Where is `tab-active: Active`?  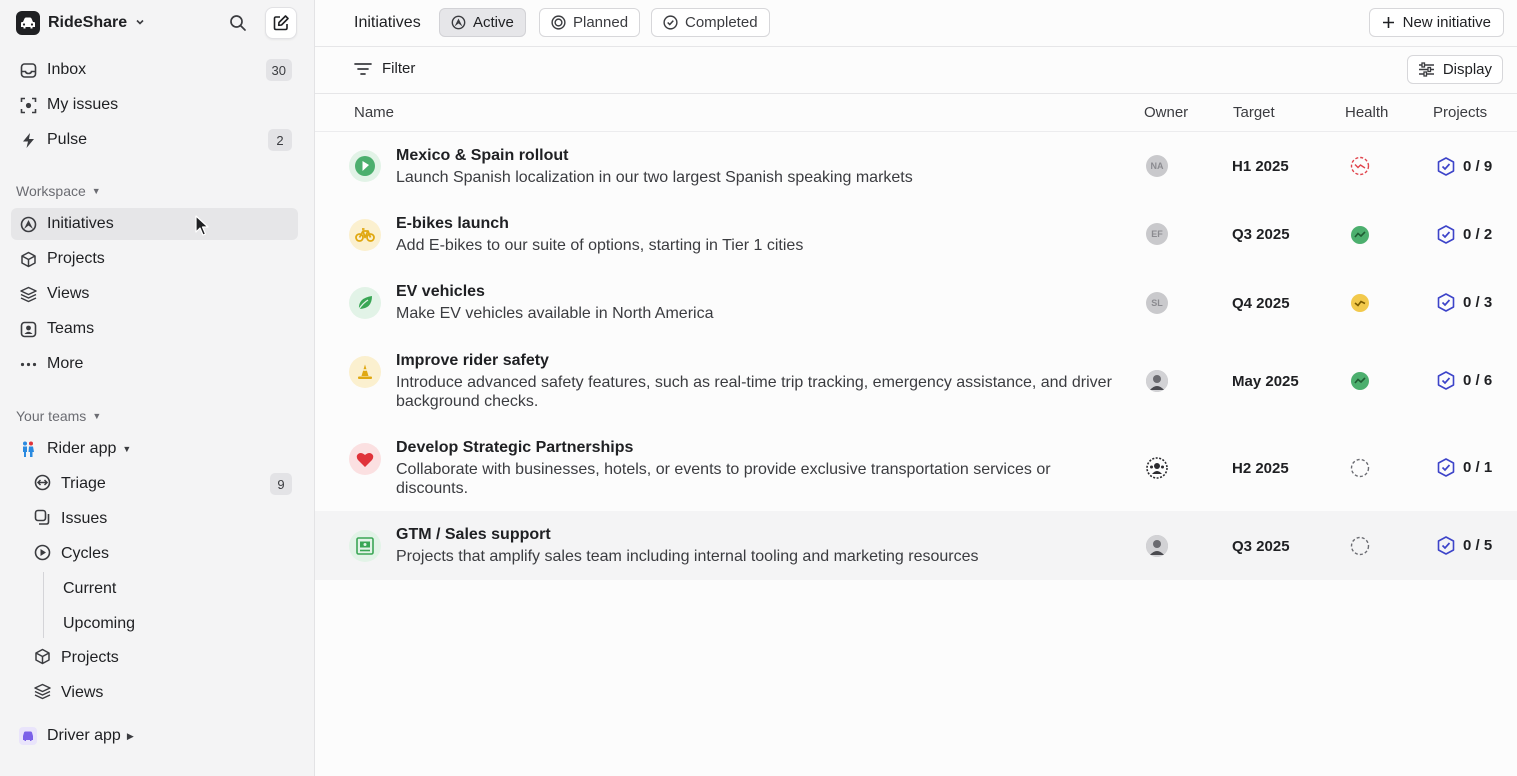
tab-active: Active is located at coordinates (482, 22).